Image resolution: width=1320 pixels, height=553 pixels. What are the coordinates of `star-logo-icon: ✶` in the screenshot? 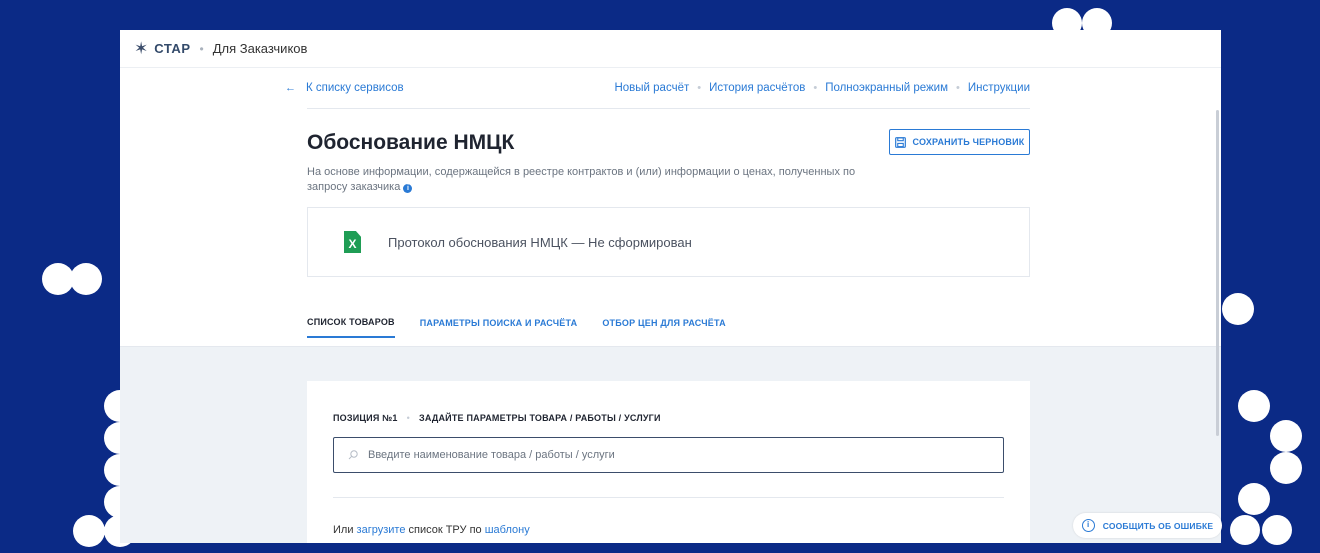 It's located at (141, 49).